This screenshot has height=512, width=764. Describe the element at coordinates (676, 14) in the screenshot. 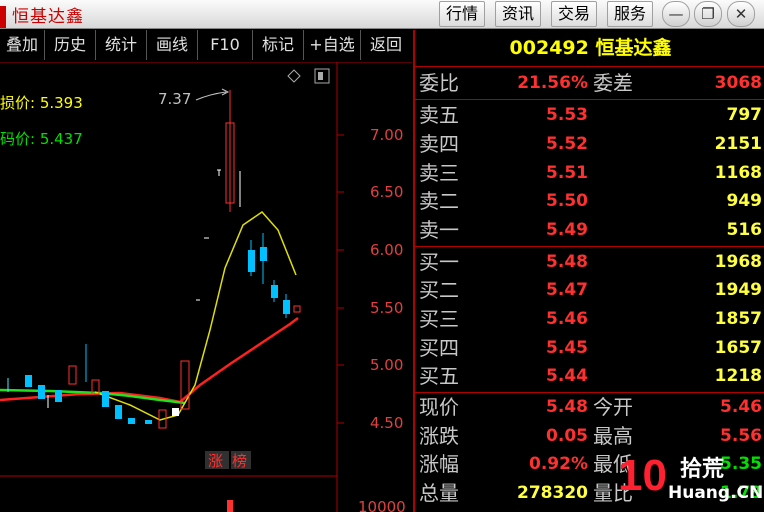

I see `minimize-icon: —` at that location.